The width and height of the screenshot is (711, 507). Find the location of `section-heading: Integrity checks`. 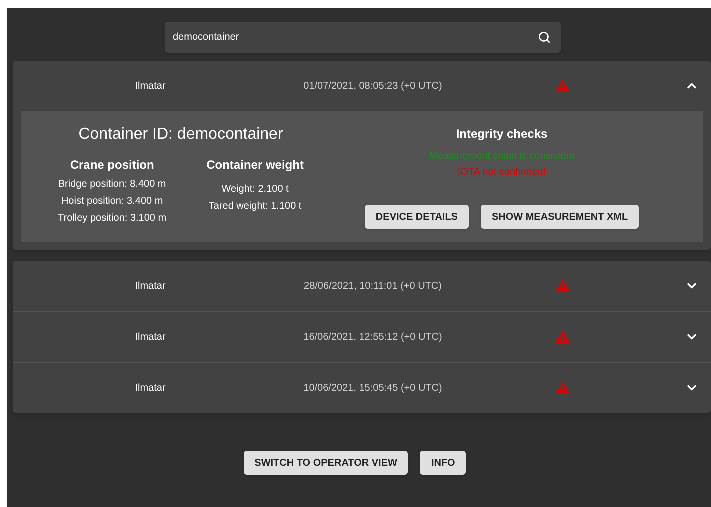

section-heading: Integrity checks is located at coordinates (502, 134).